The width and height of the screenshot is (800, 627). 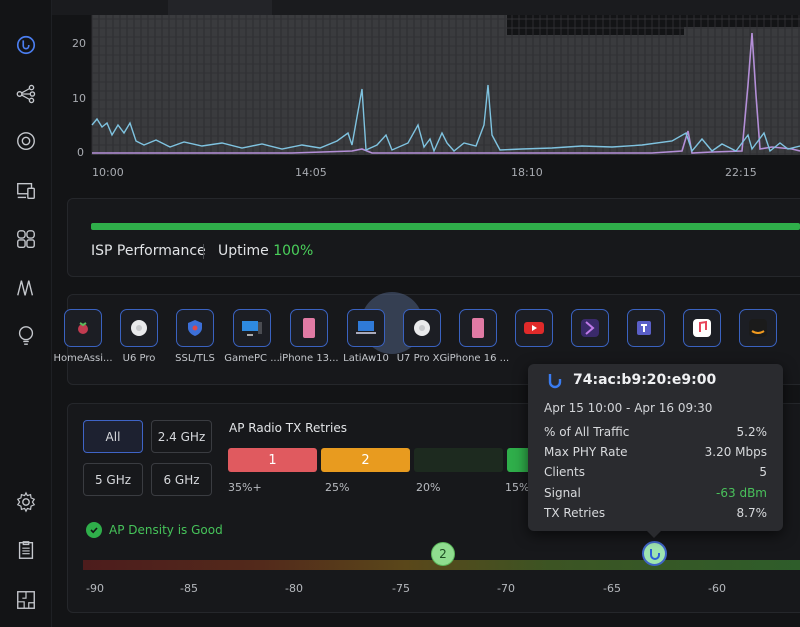 What do you see at coordinates (166, 530) in the screenshot?
I see `density-text: AP Density is Good` at bounding box center [166, 530].